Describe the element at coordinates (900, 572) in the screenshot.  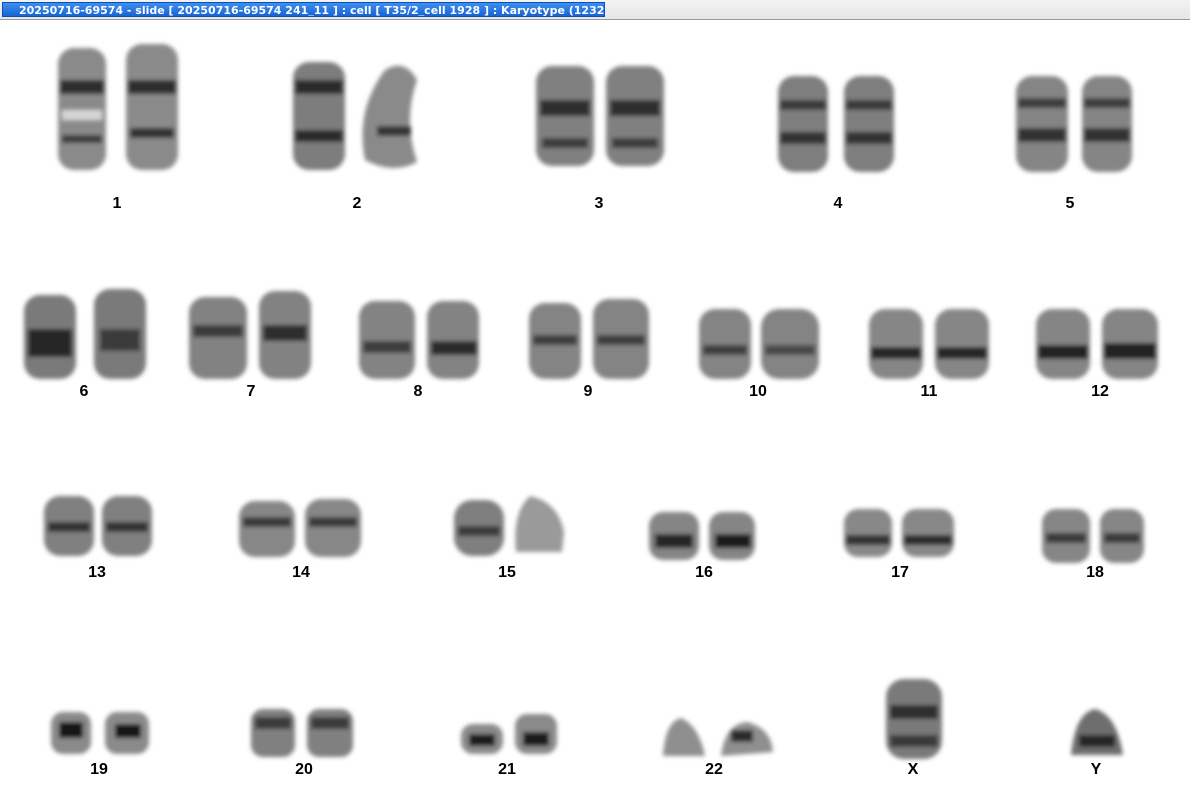
I see `chromosome-label: 17` at that location.